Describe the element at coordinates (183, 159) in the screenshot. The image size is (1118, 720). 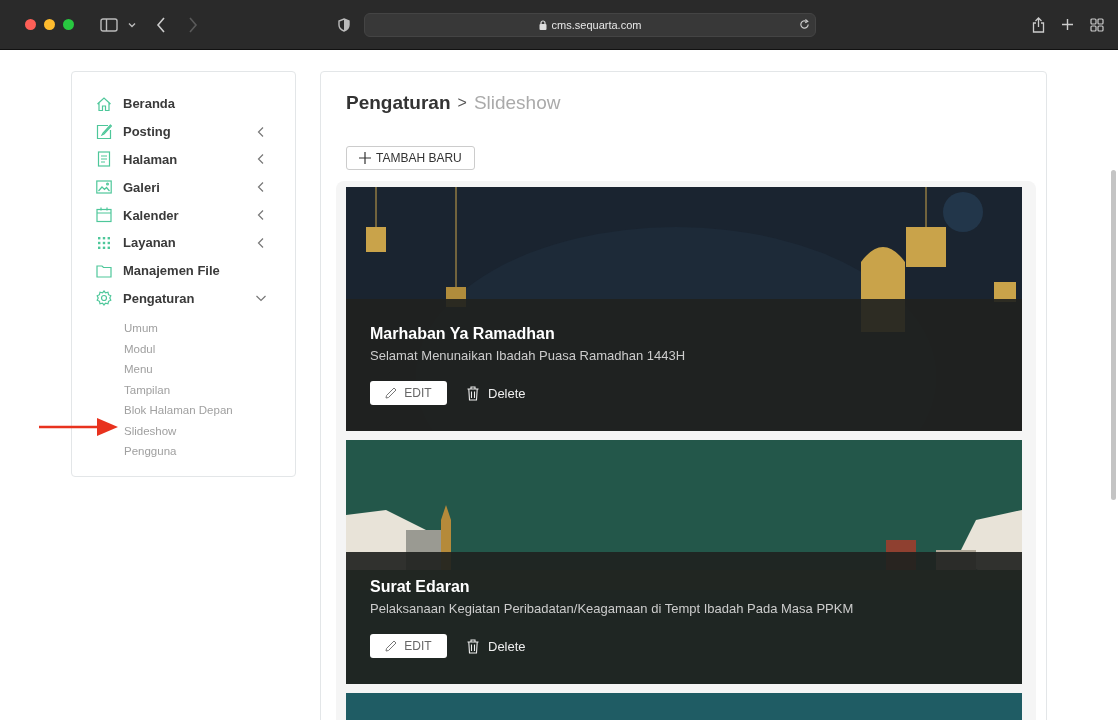
I see `sidebar-item: Halaman` at that location.